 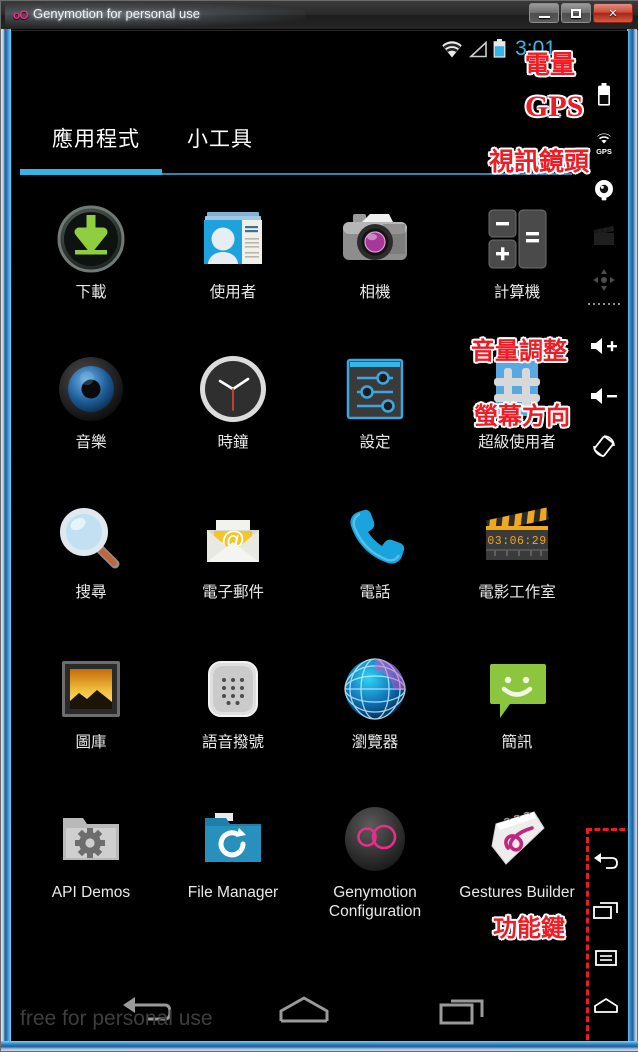 I want to click on close-button: ✕, so click(x=613, y=13).